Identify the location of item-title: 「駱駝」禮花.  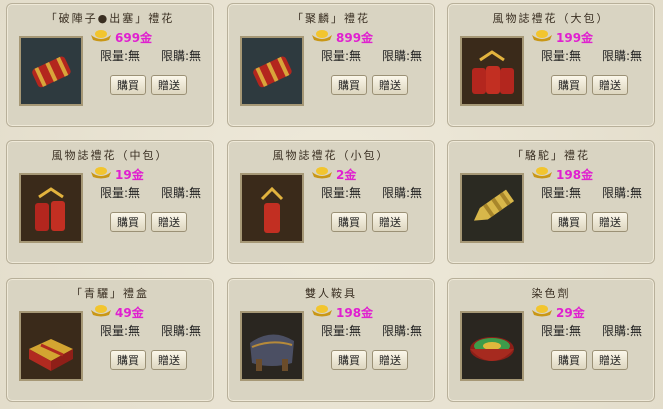
(551, 155).